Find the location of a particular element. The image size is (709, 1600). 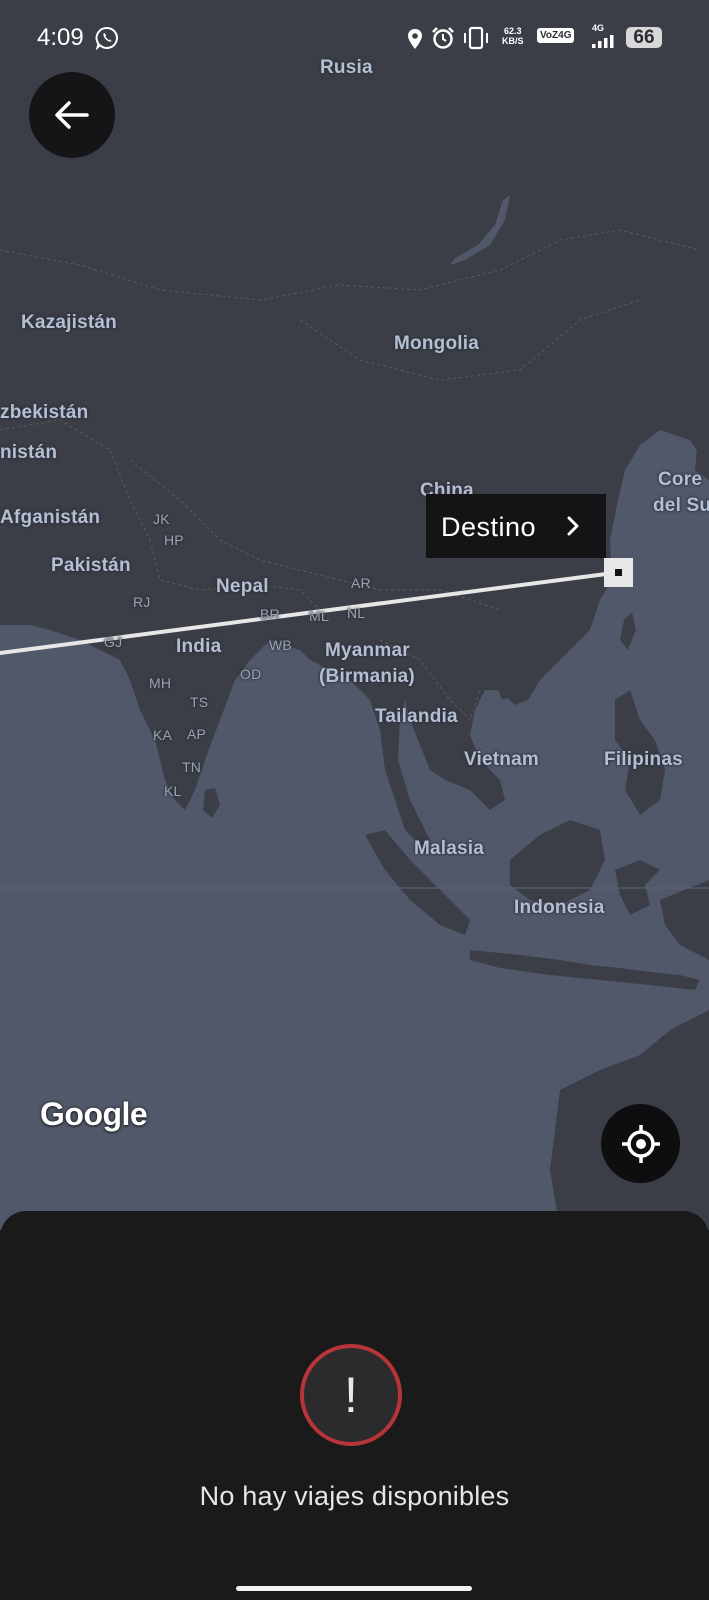

map-label-state-od: OD is located at coordinates (251, 674).